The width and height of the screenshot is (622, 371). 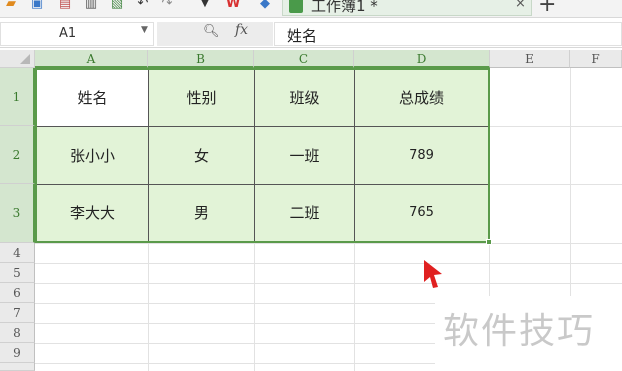 What do you see at coordinates (547, 8) in the screenshot?
I see `new-tab-icon: +` at bounding box center [547, 8].